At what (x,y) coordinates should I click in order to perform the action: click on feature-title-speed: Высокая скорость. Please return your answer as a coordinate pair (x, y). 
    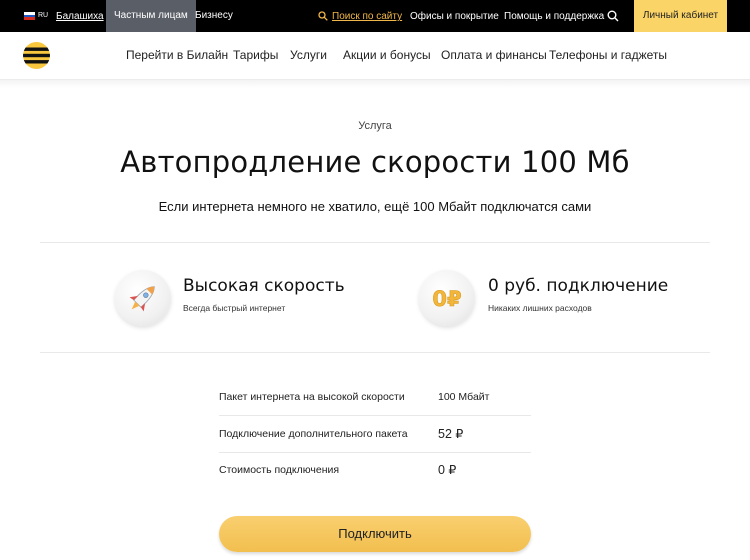
    Looking at the image, I should click on (264, 286).